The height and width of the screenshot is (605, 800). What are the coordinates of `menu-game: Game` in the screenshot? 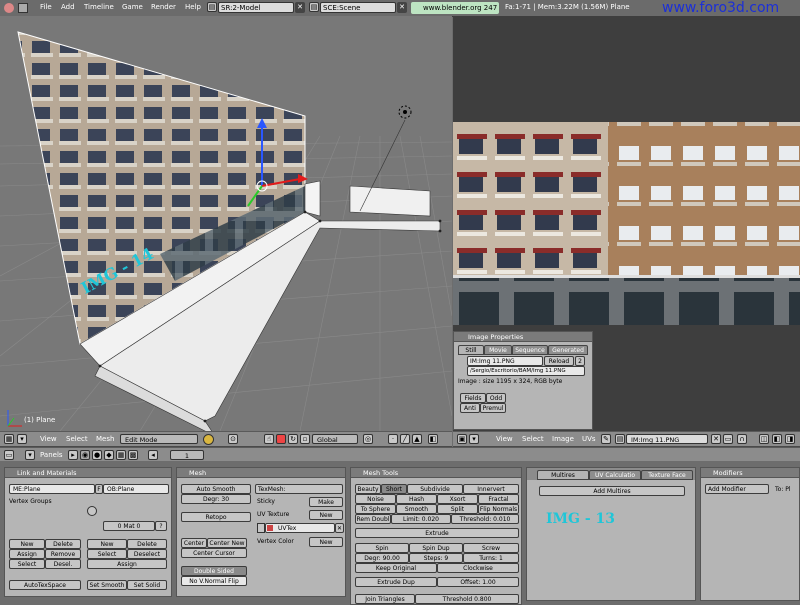 It's located at (132, 7).